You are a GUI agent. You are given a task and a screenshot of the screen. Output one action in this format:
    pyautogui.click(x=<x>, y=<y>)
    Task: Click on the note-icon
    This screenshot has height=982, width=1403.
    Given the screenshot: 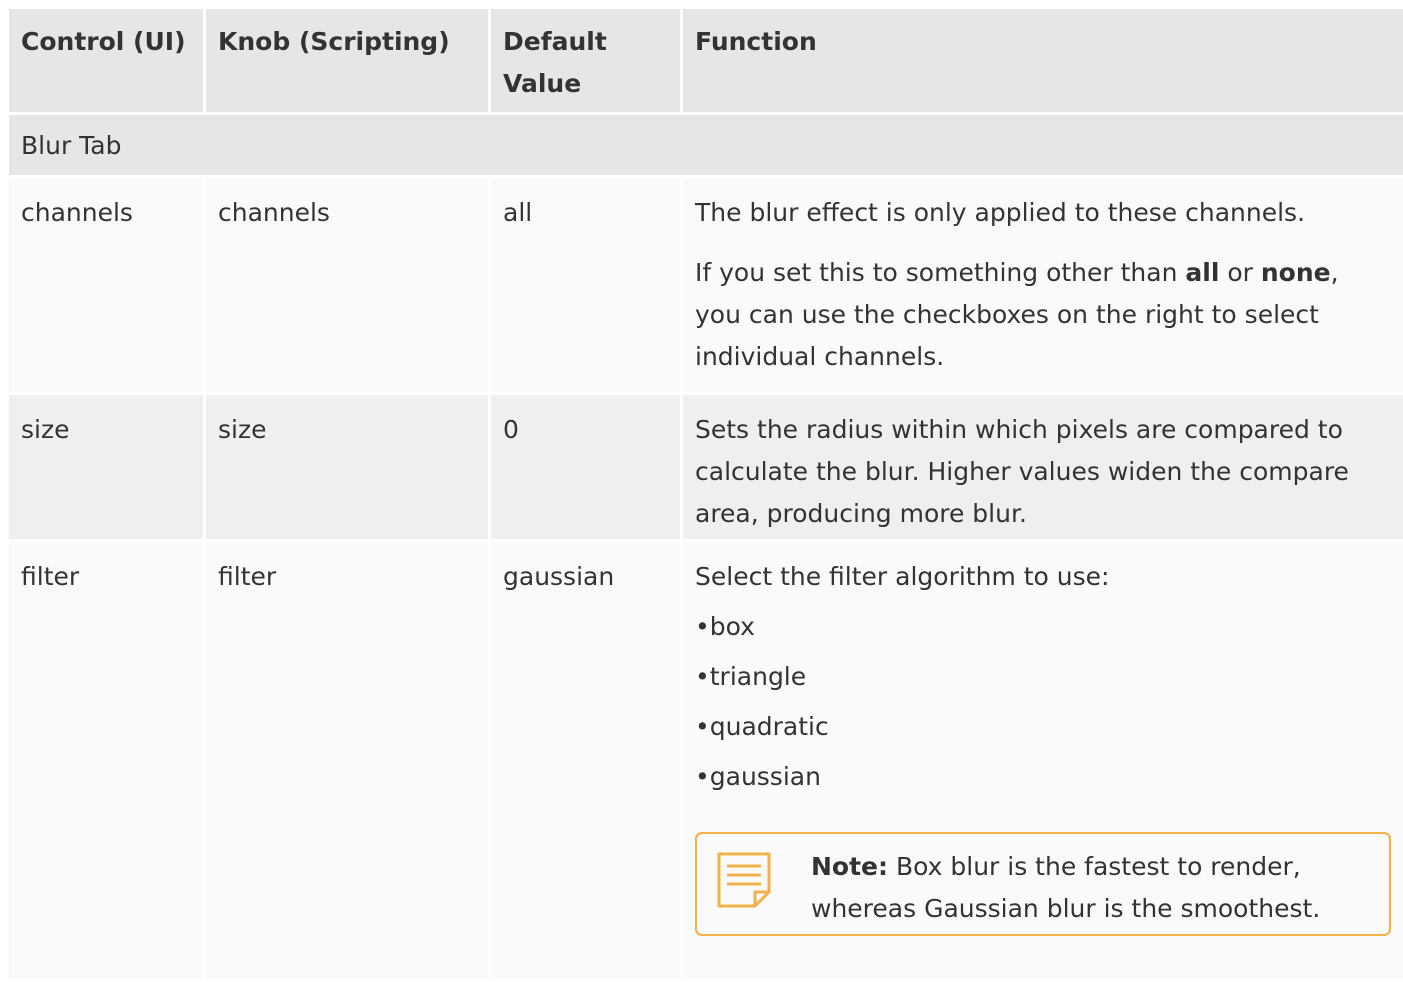 What is the action you would take?
    pyautogui.click(x=744, y=880)
    